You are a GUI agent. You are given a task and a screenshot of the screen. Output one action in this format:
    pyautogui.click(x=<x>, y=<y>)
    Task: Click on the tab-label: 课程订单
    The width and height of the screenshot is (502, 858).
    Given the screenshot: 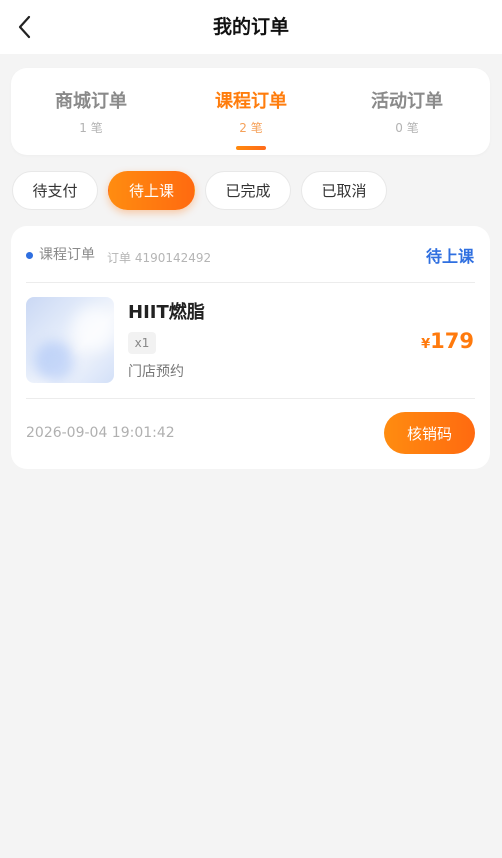 What is the action you would take?
    pyautogui.click(x=251, y=101)
    